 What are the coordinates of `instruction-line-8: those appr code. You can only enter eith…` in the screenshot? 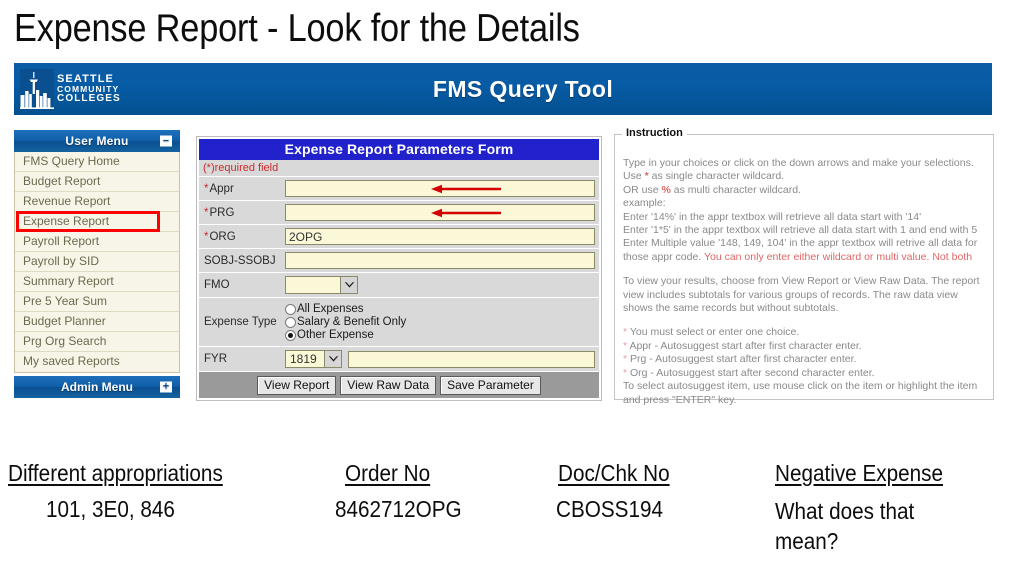 It's located at (798, 256).